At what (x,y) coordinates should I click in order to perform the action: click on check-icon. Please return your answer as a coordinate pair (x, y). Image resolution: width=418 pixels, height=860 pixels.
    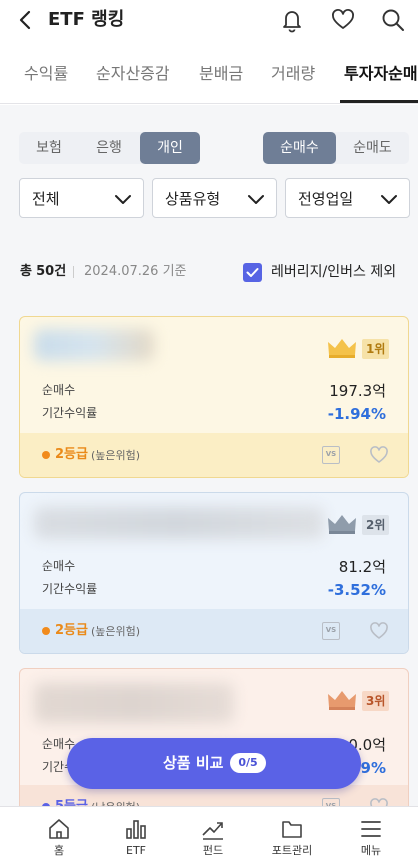
    Looking at the image, I should click on (252, 272).